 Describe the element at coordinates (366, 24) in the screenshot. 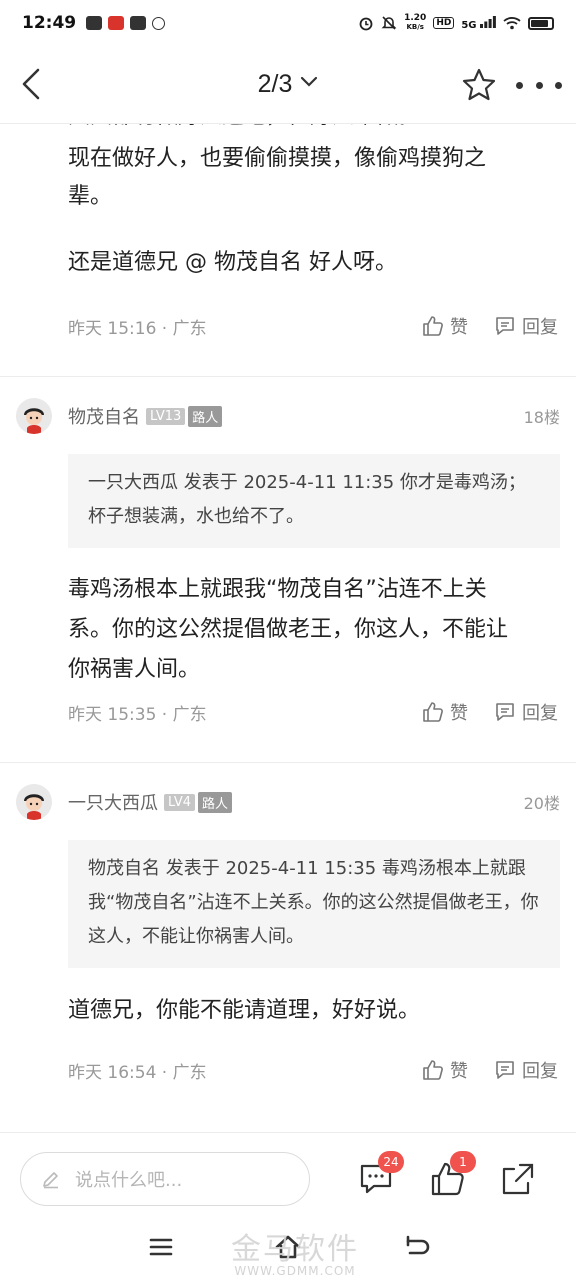

I see `alarm-icon` at that location.